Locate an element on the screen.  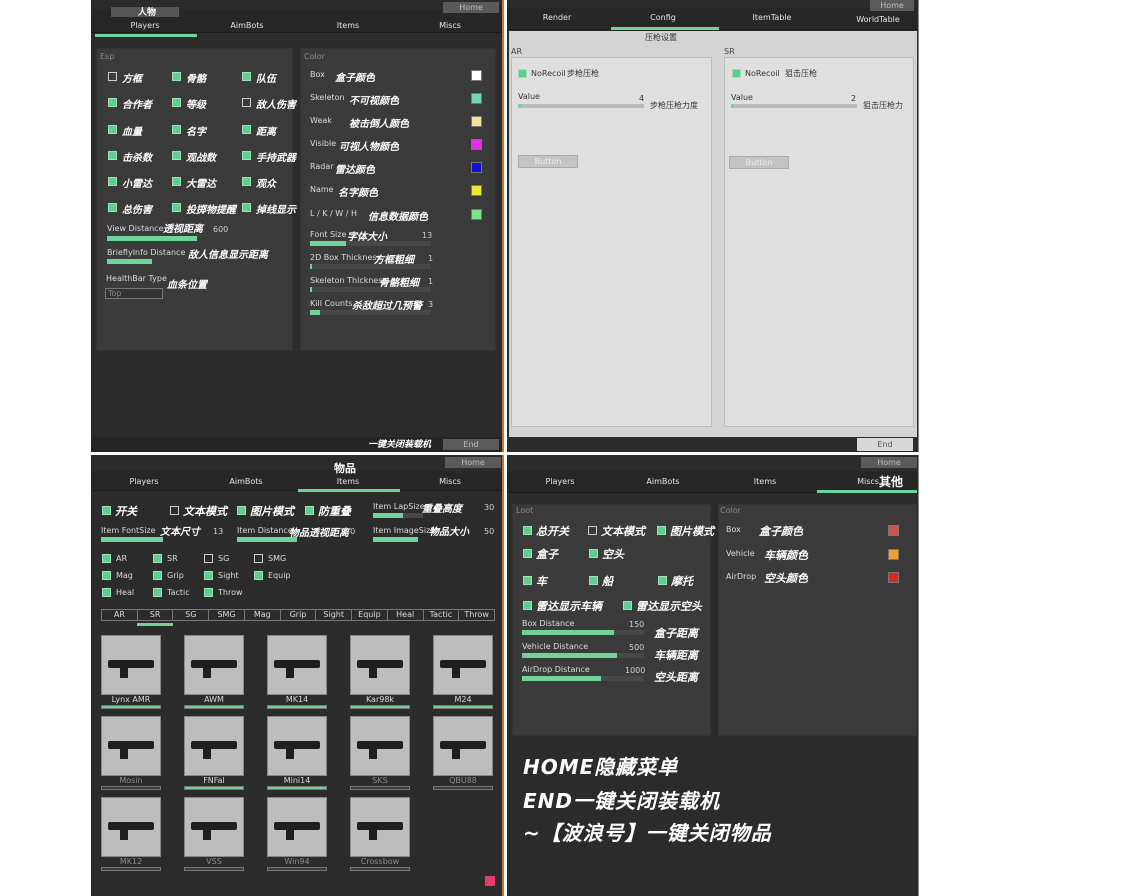
sr-value-slider is located at coordinates (794, 106).